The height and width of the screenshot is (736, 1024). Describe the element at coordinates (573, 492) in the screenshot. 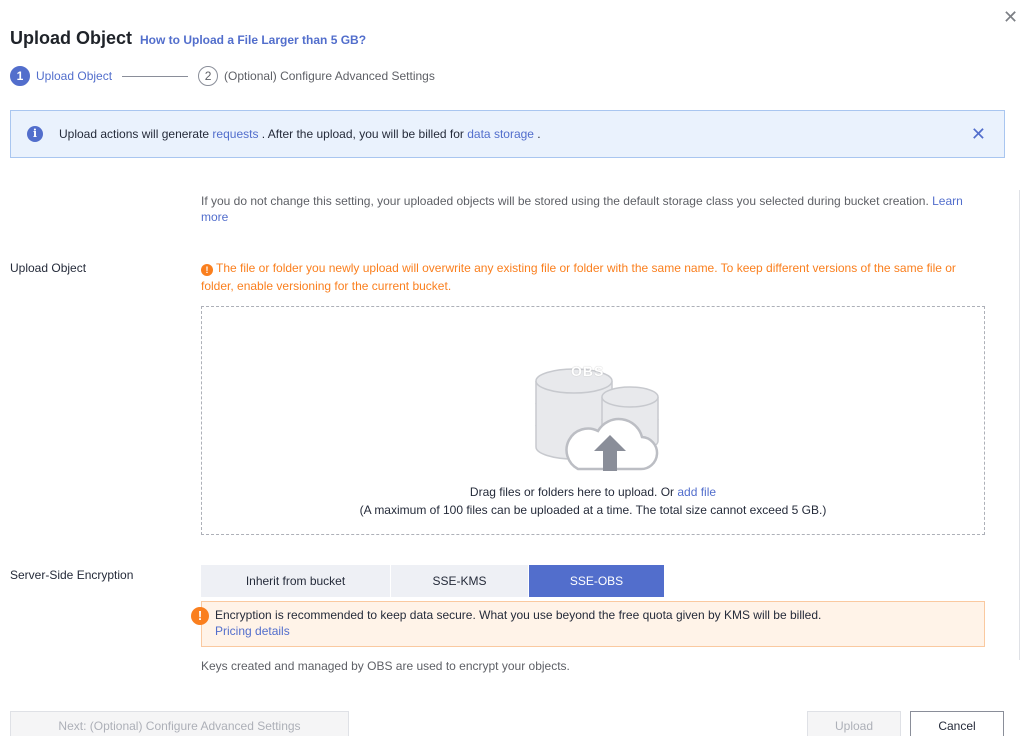

I see `drop-instructions-text: Drag files or folders here to upload. Or` at that location.